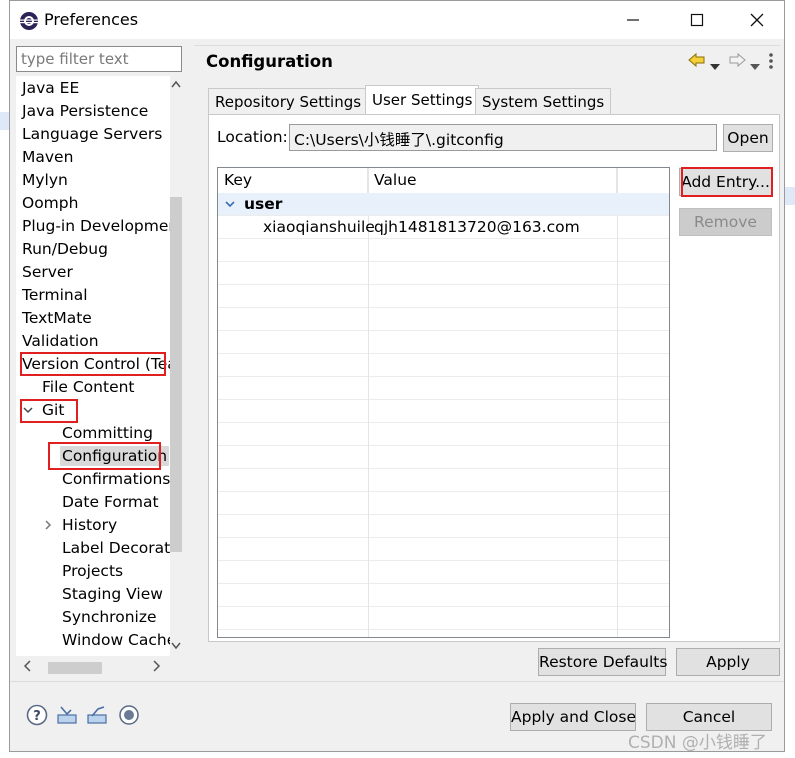  I want to click on remove-button: Remove, so click(725, 222).